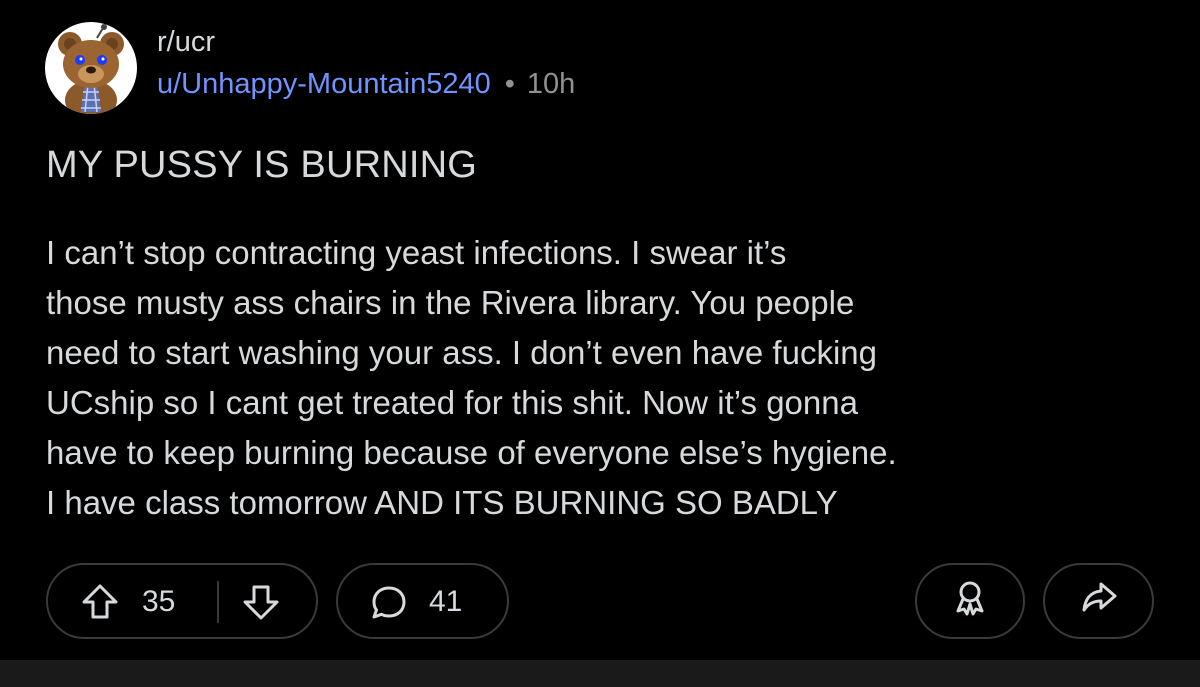 The width and height of the screenshot is (1200, 687). Describe the element at coordinates (100, 606) in the screenshot. I see `upvote-arrow-icon` at that location.